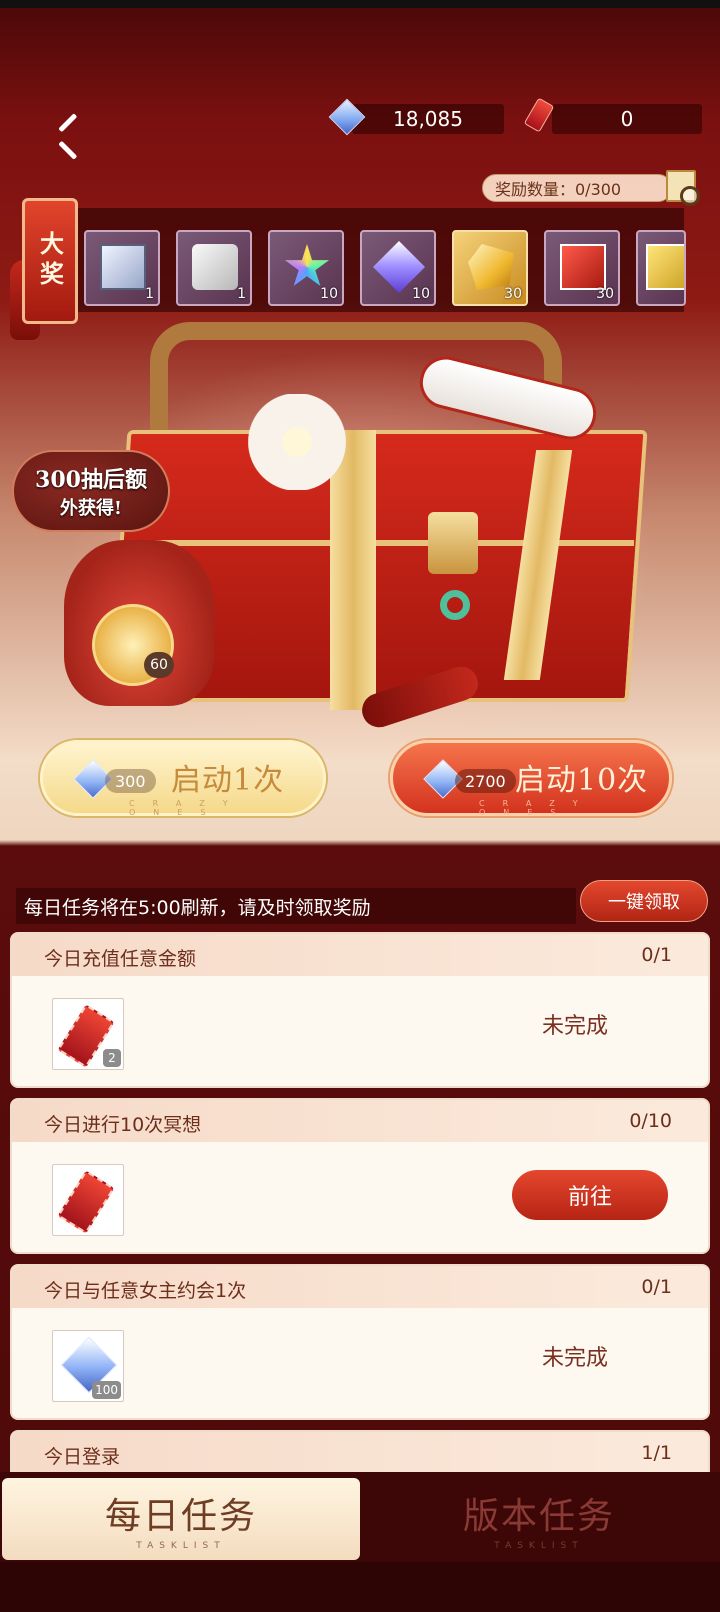  I want to click on launch-10-cost: 2700, so click(485, 781).